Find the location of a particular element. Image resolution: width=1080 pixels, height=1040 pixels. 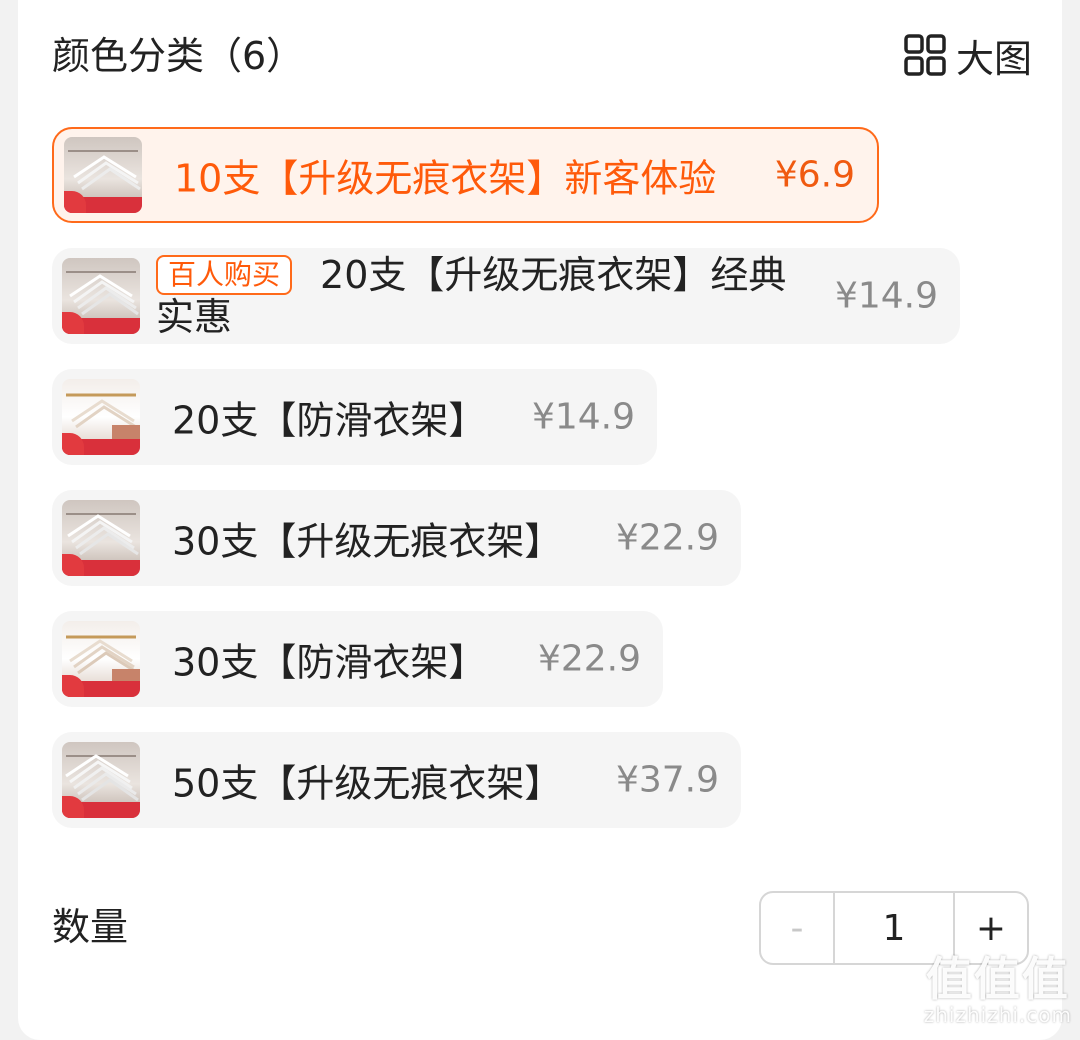

quantity-label: 数量 is located at coordinates (90, 927).